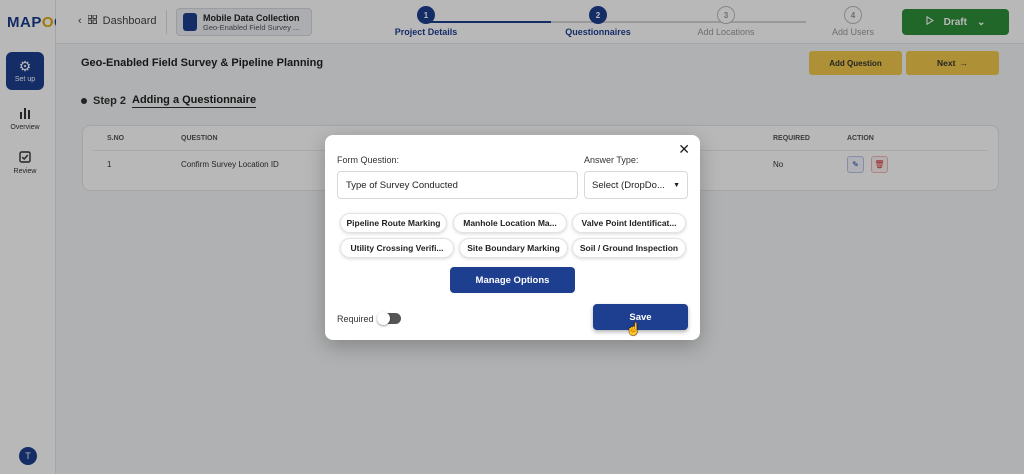 This screenshot has height=474, width=1024. Describe the element at coordinates (676, 185) in the screenshot. I see `caret-down-icon: ▼` at that location.